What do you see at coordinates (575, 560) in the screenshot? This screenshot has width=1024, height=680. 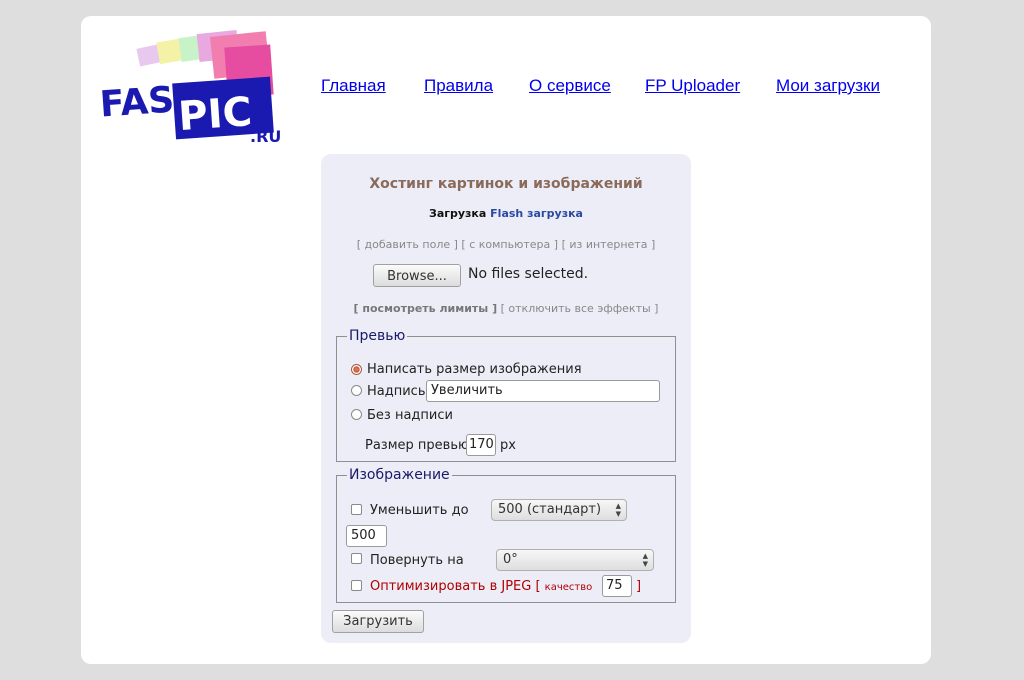 I see `rotate-select: 0° ▲ ▼` at bounding box center [575, 560].